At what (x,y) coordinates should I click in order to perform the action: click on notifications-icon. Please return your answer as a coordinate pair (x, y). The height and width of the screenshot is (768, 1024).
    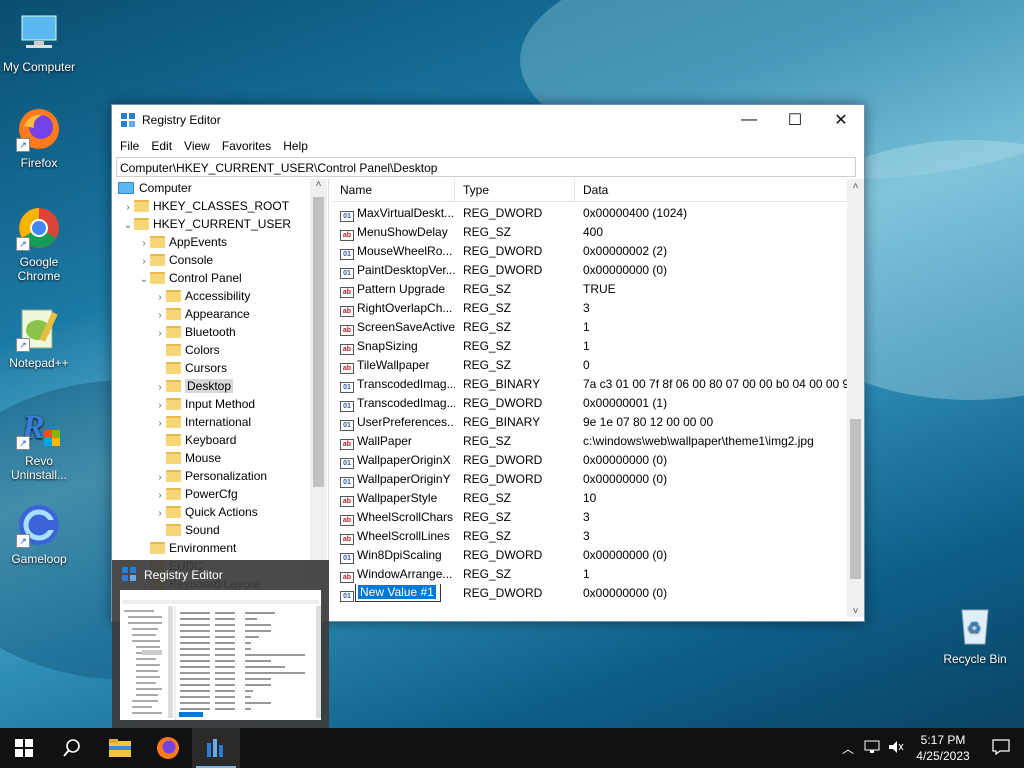
    Looking at the image, I should click on (1001, 748).